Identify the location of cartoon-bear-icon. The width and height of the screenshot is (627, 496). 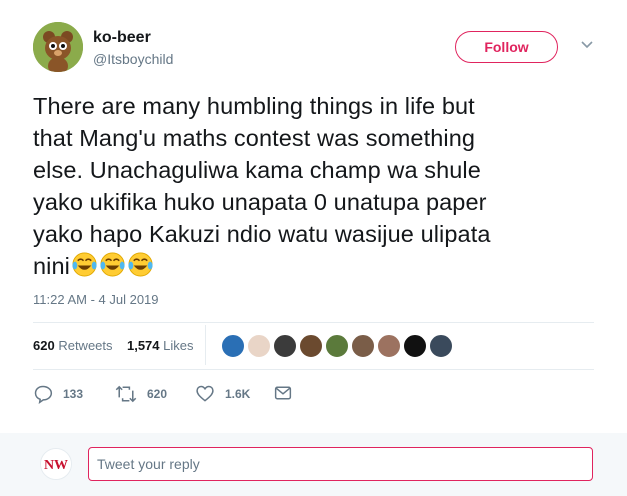
(58, 47).